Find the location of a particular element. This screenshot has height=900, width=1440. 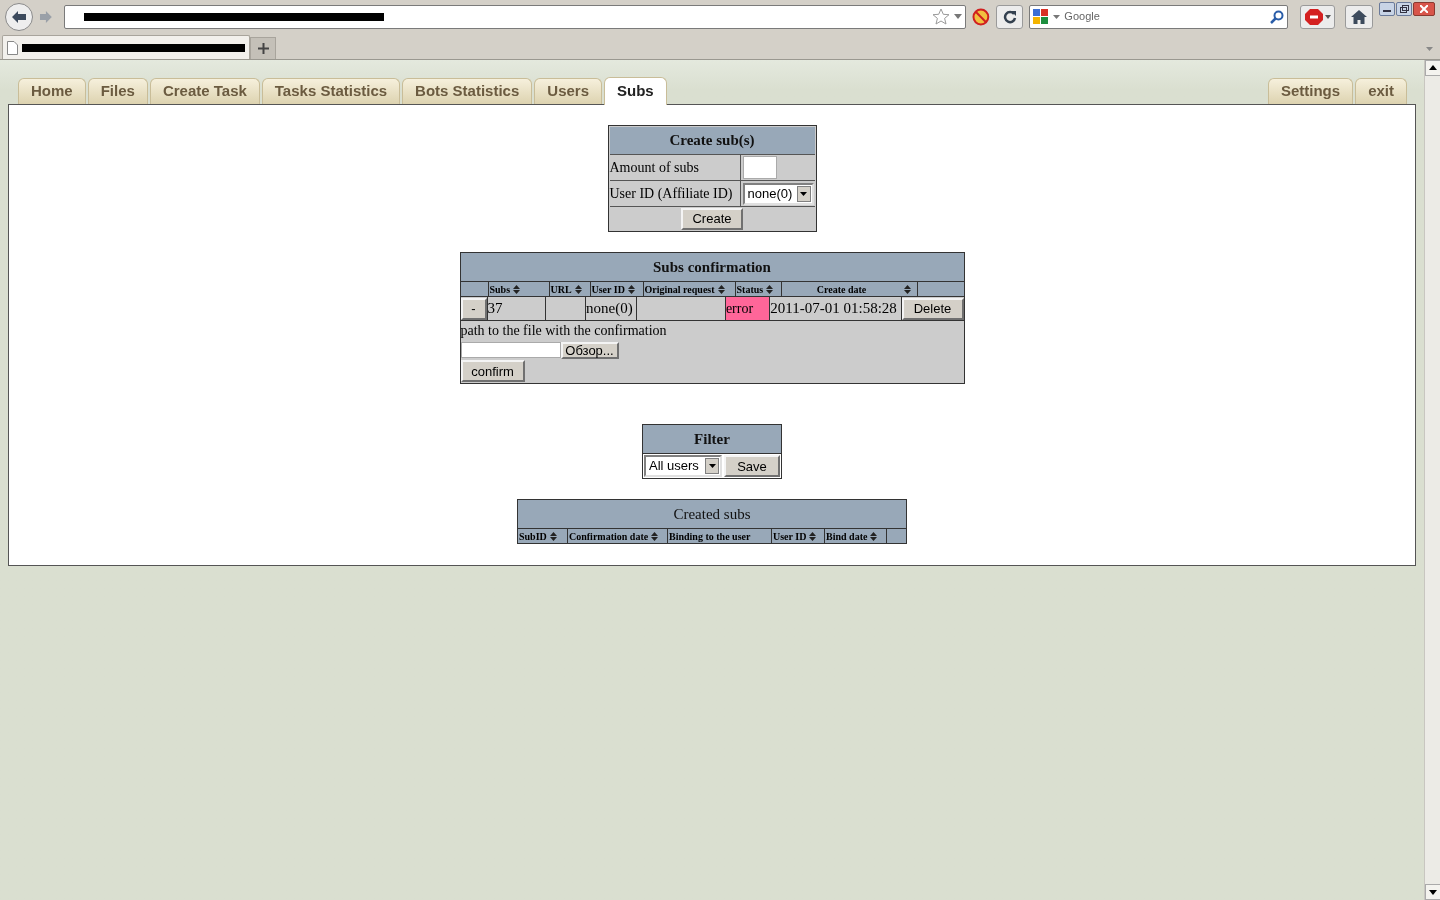

search-icon is located at coordinates (1276, 16).